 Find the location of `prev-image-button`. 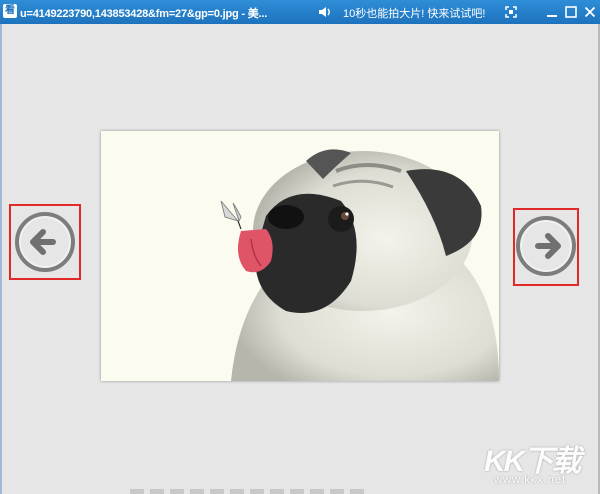

prev-image-button is located at coordinates (45, 242).